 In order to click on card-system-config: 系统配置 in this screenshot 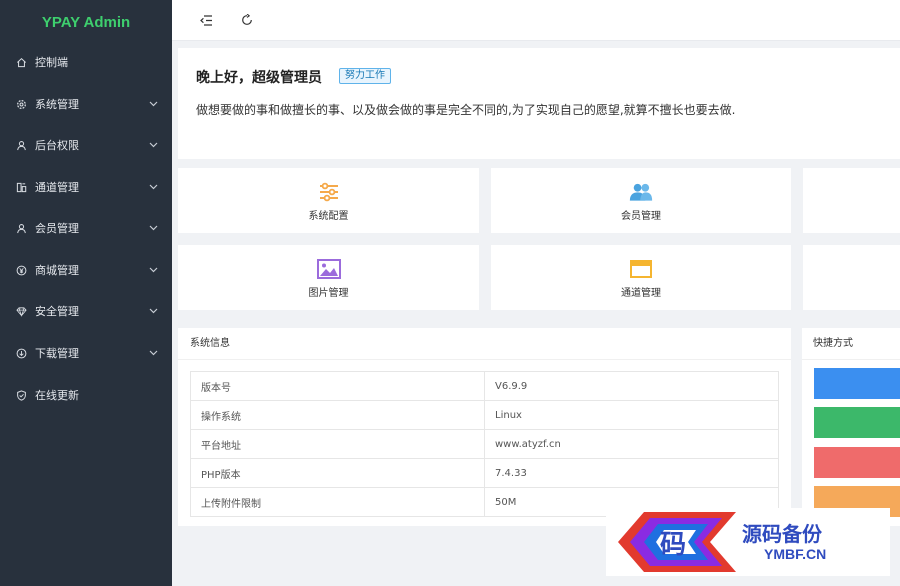, I will do `click(328, 200)`.